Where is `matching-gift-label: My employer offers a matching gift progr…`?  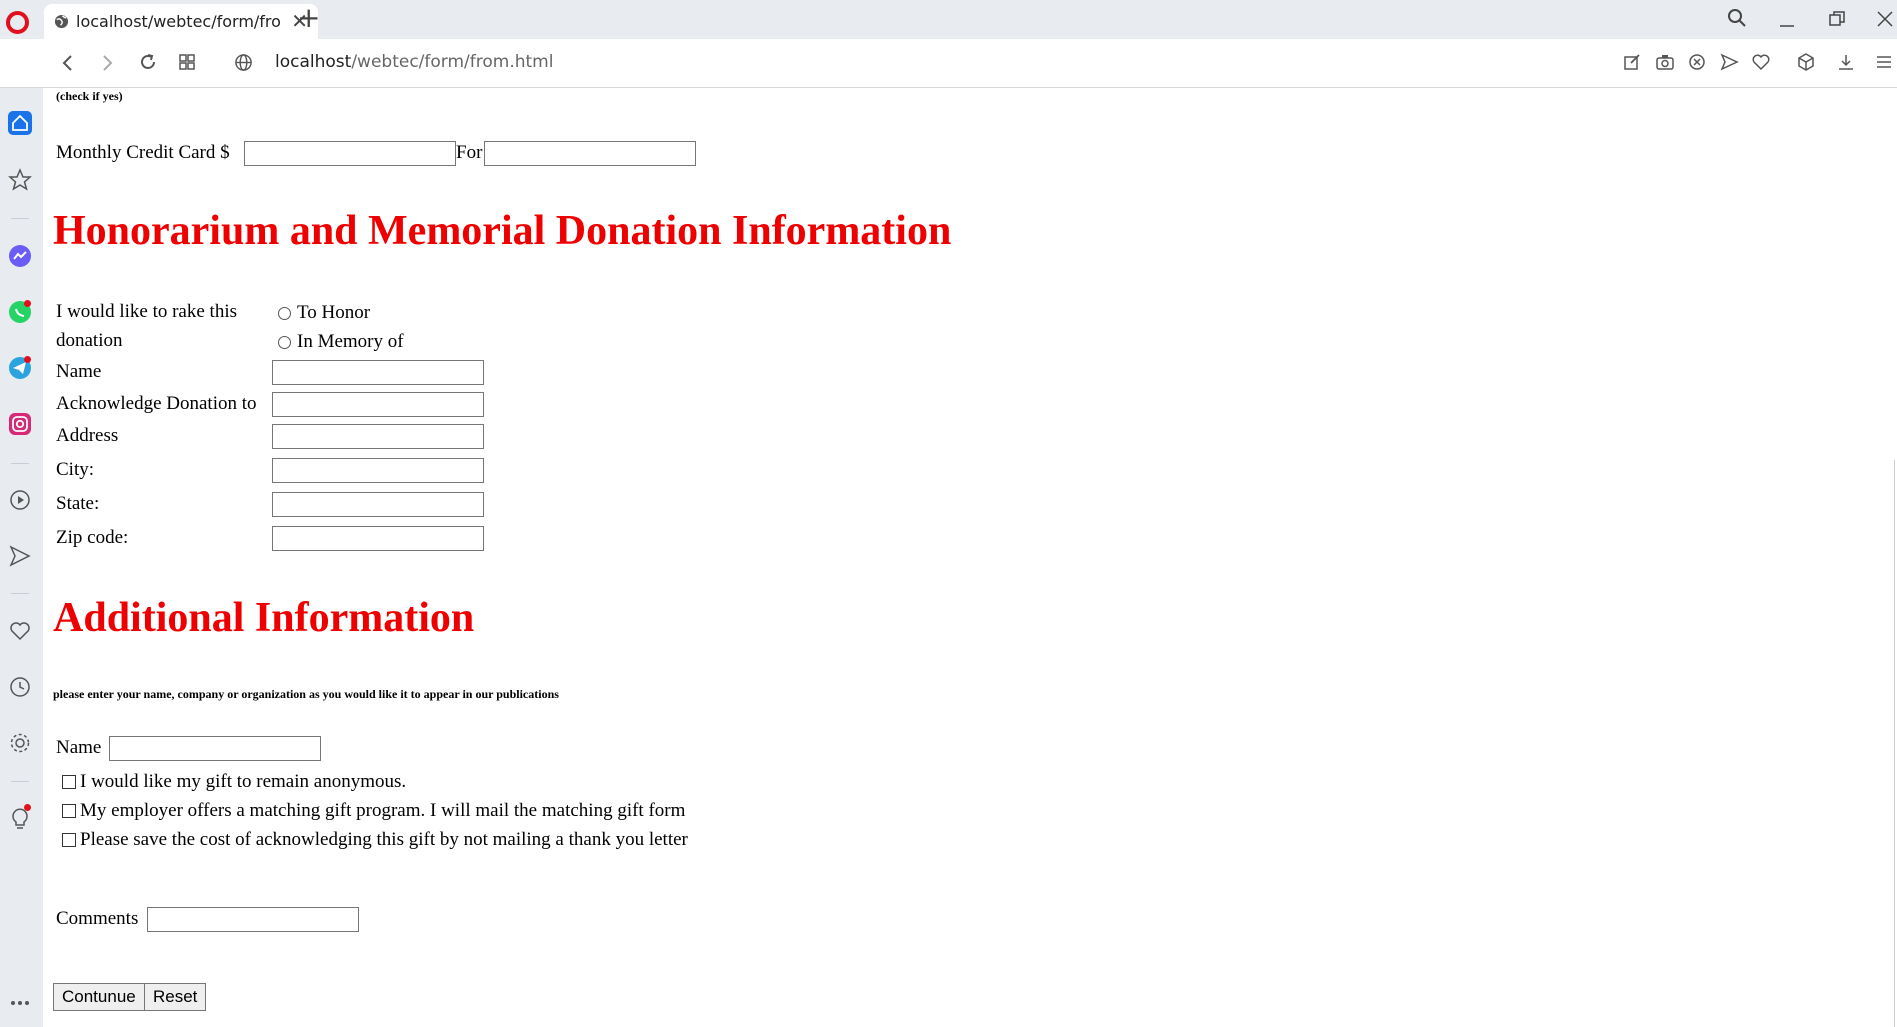 matching-gift-label: My employer offers a matching gift progr… is located at coordinates (383, 810).